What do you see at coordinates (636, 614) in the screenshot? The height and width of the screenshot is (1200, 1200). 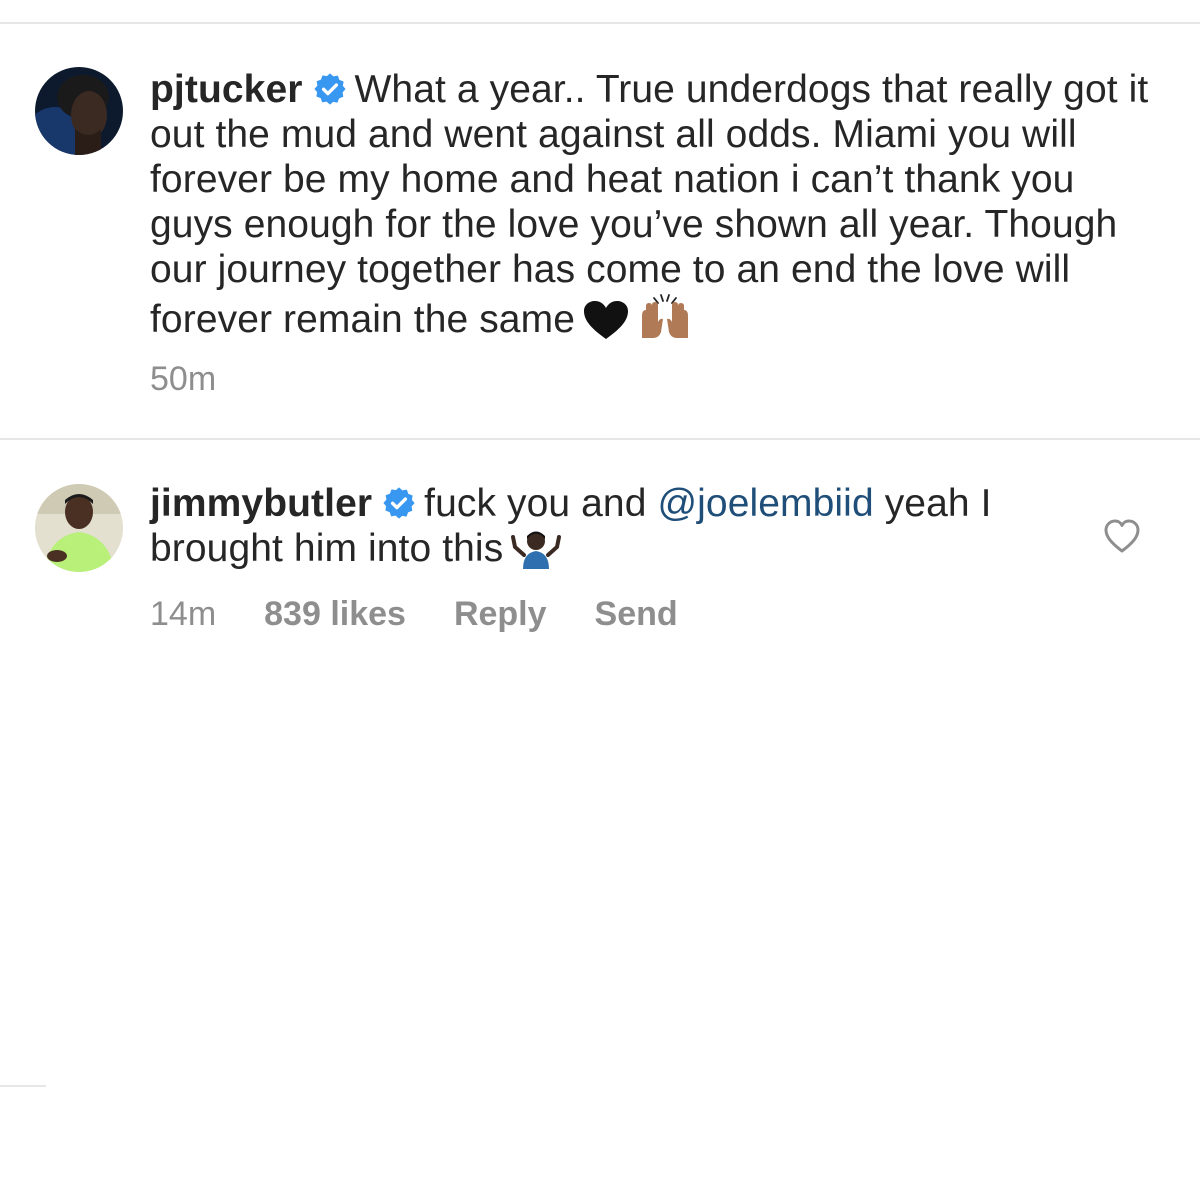 I see `send-button: Send` at bounding box center [636, 614].